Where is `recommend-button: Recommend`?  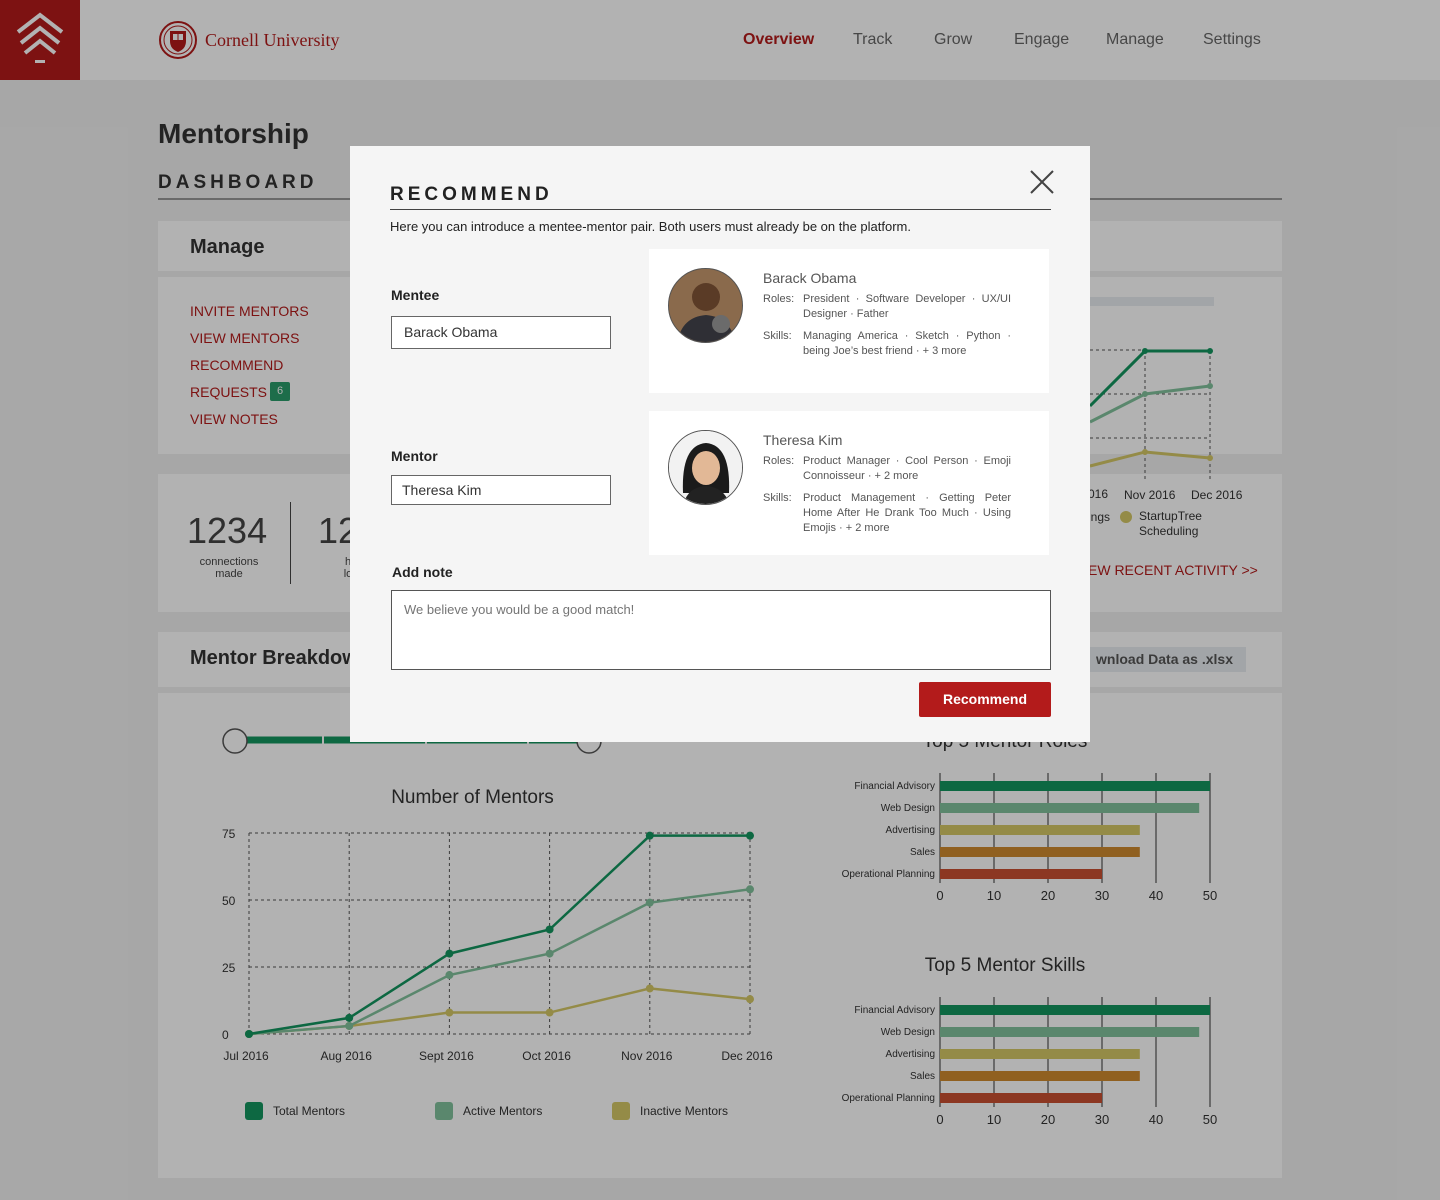 recommend-button: Recommend is located at coordinates (985, 699).